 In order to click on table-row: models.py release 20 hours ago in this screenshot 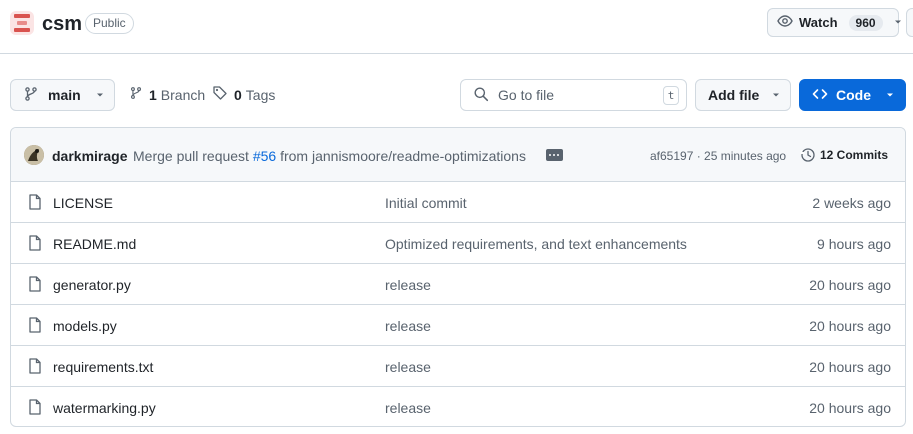, I will do `click(458, 325)`.